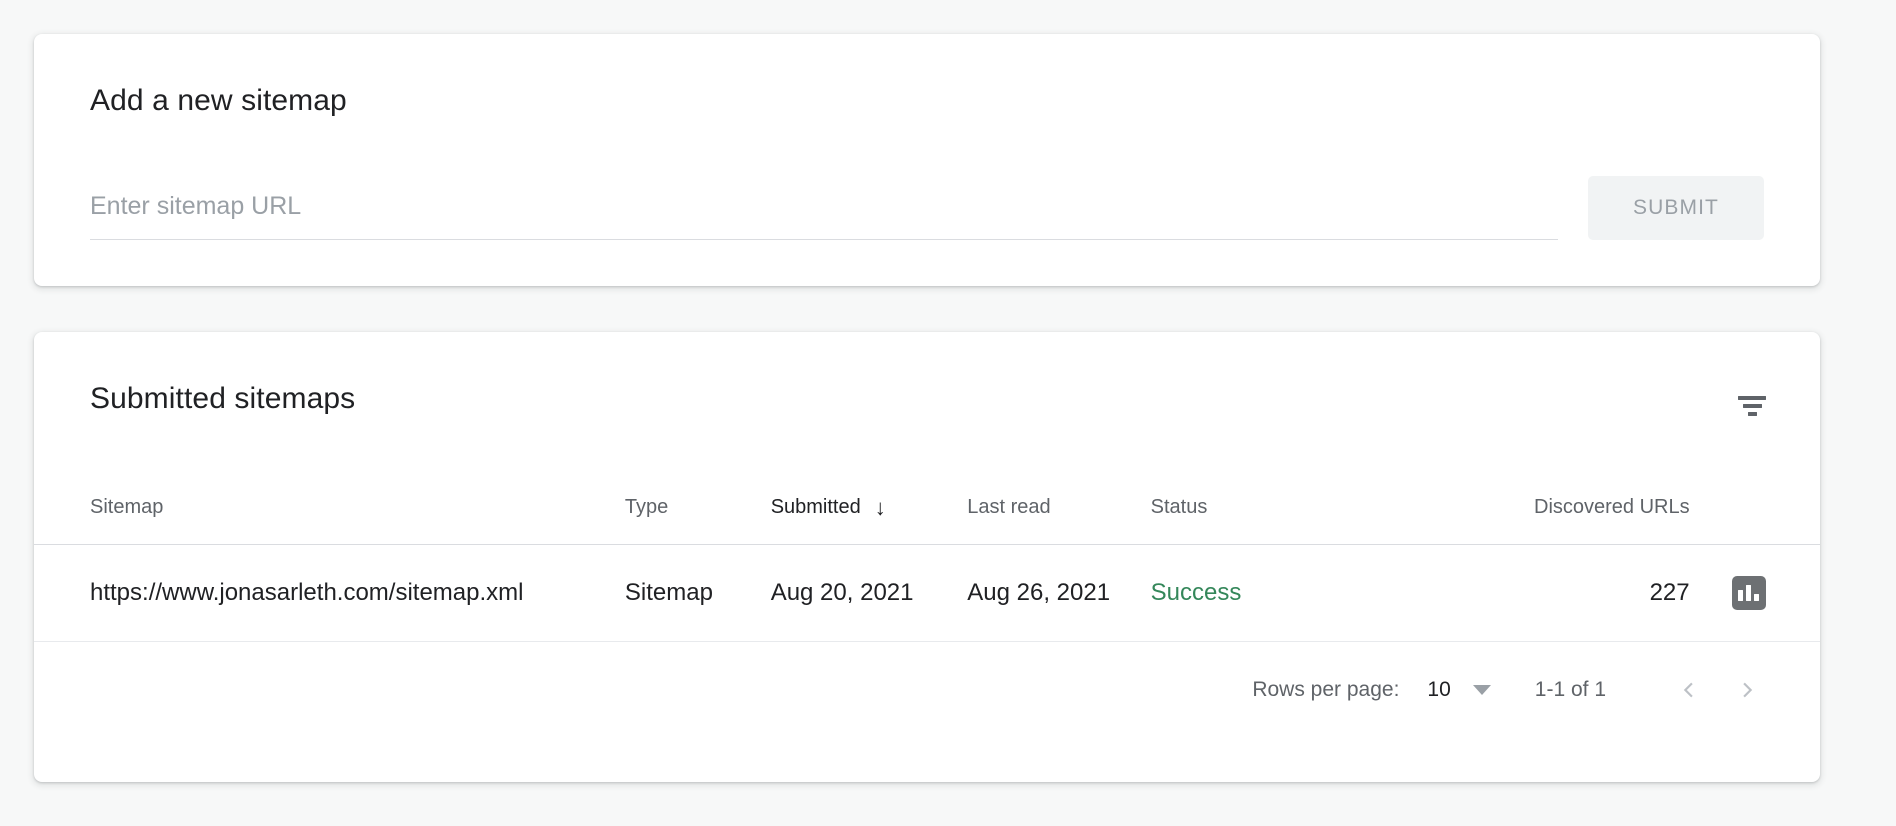 The height and width of the screenshot is (826, 1896). What do you see at coordinates (869, 507) in the screenshot?
I see `column-header-submitted: Submitted ↓` at bounding box center [869, 507].